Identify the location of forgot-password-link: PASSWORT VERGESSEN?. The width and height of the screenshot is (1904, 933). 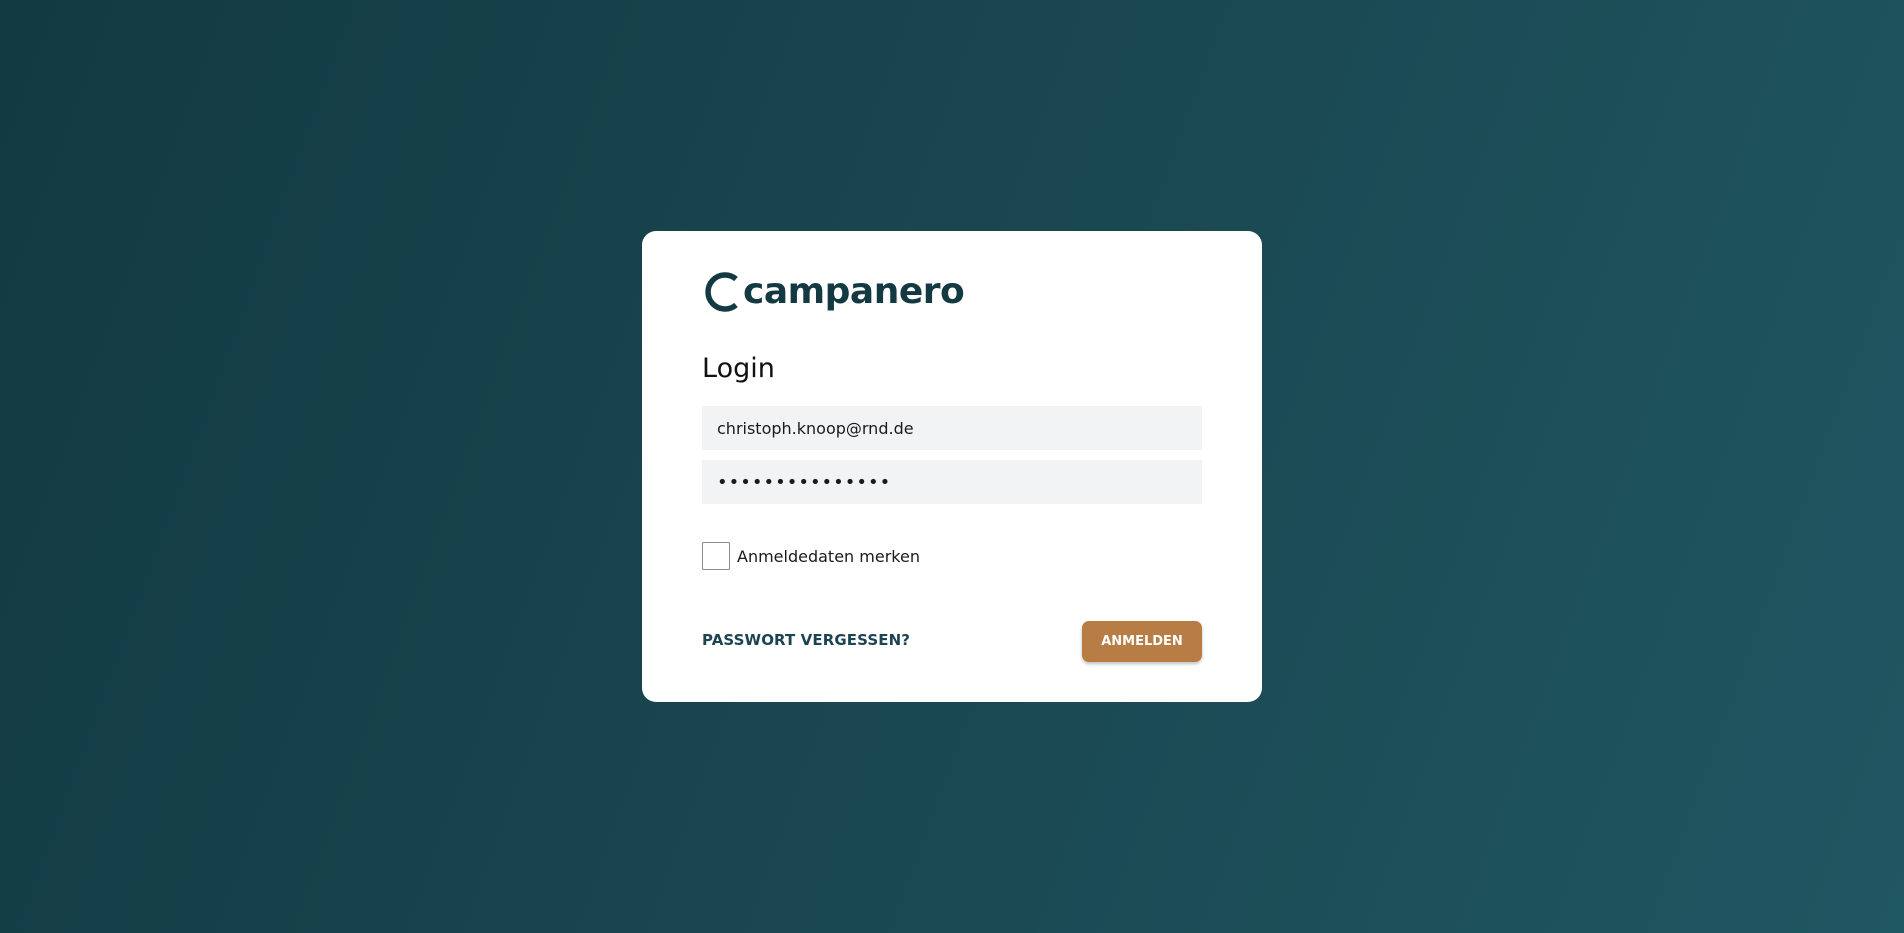
(806, 640).